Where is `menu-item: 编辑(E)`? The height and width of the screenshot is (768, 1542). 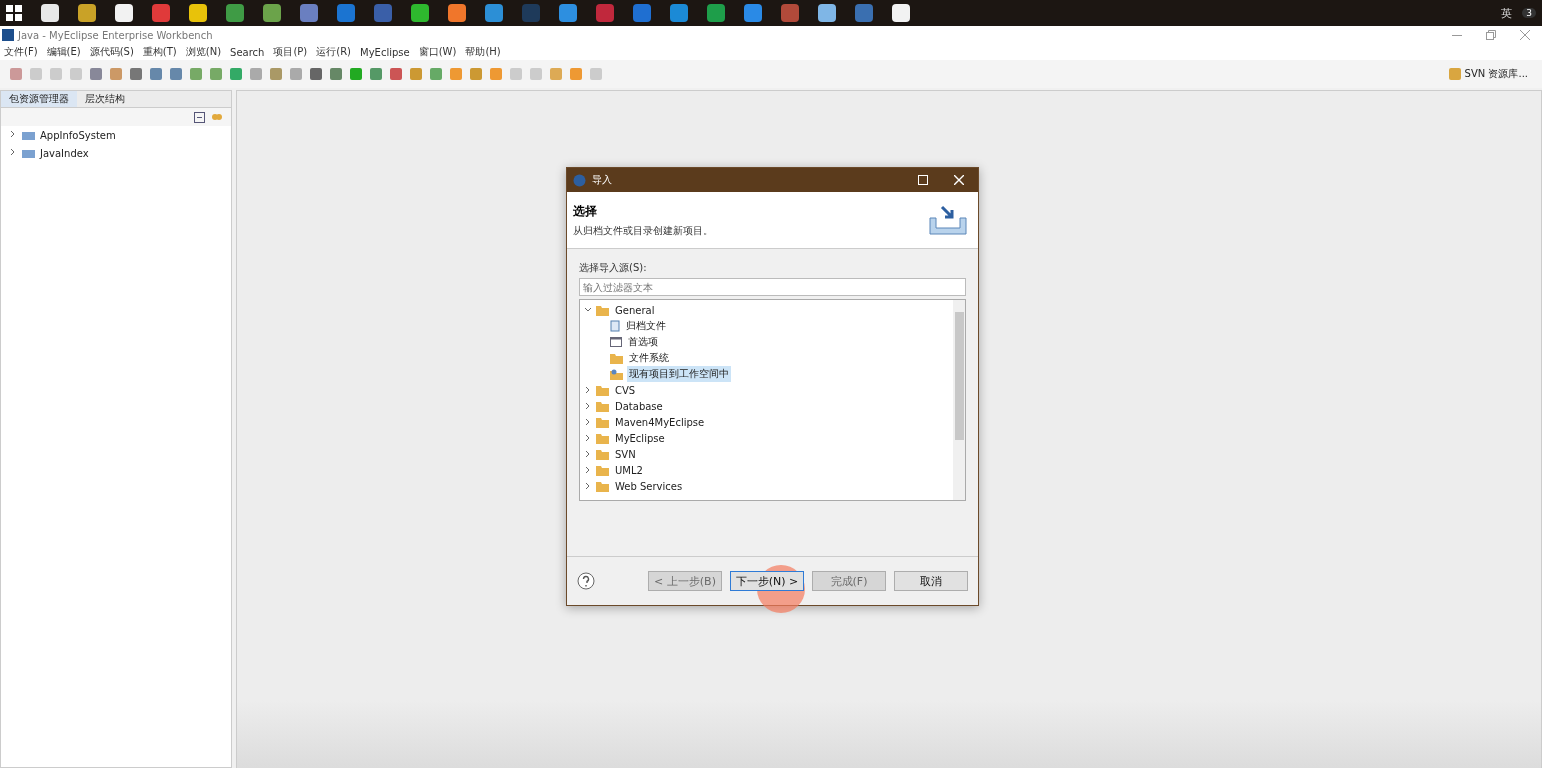
menu-item: 编辑(E) is located at coordinates (63, 52).